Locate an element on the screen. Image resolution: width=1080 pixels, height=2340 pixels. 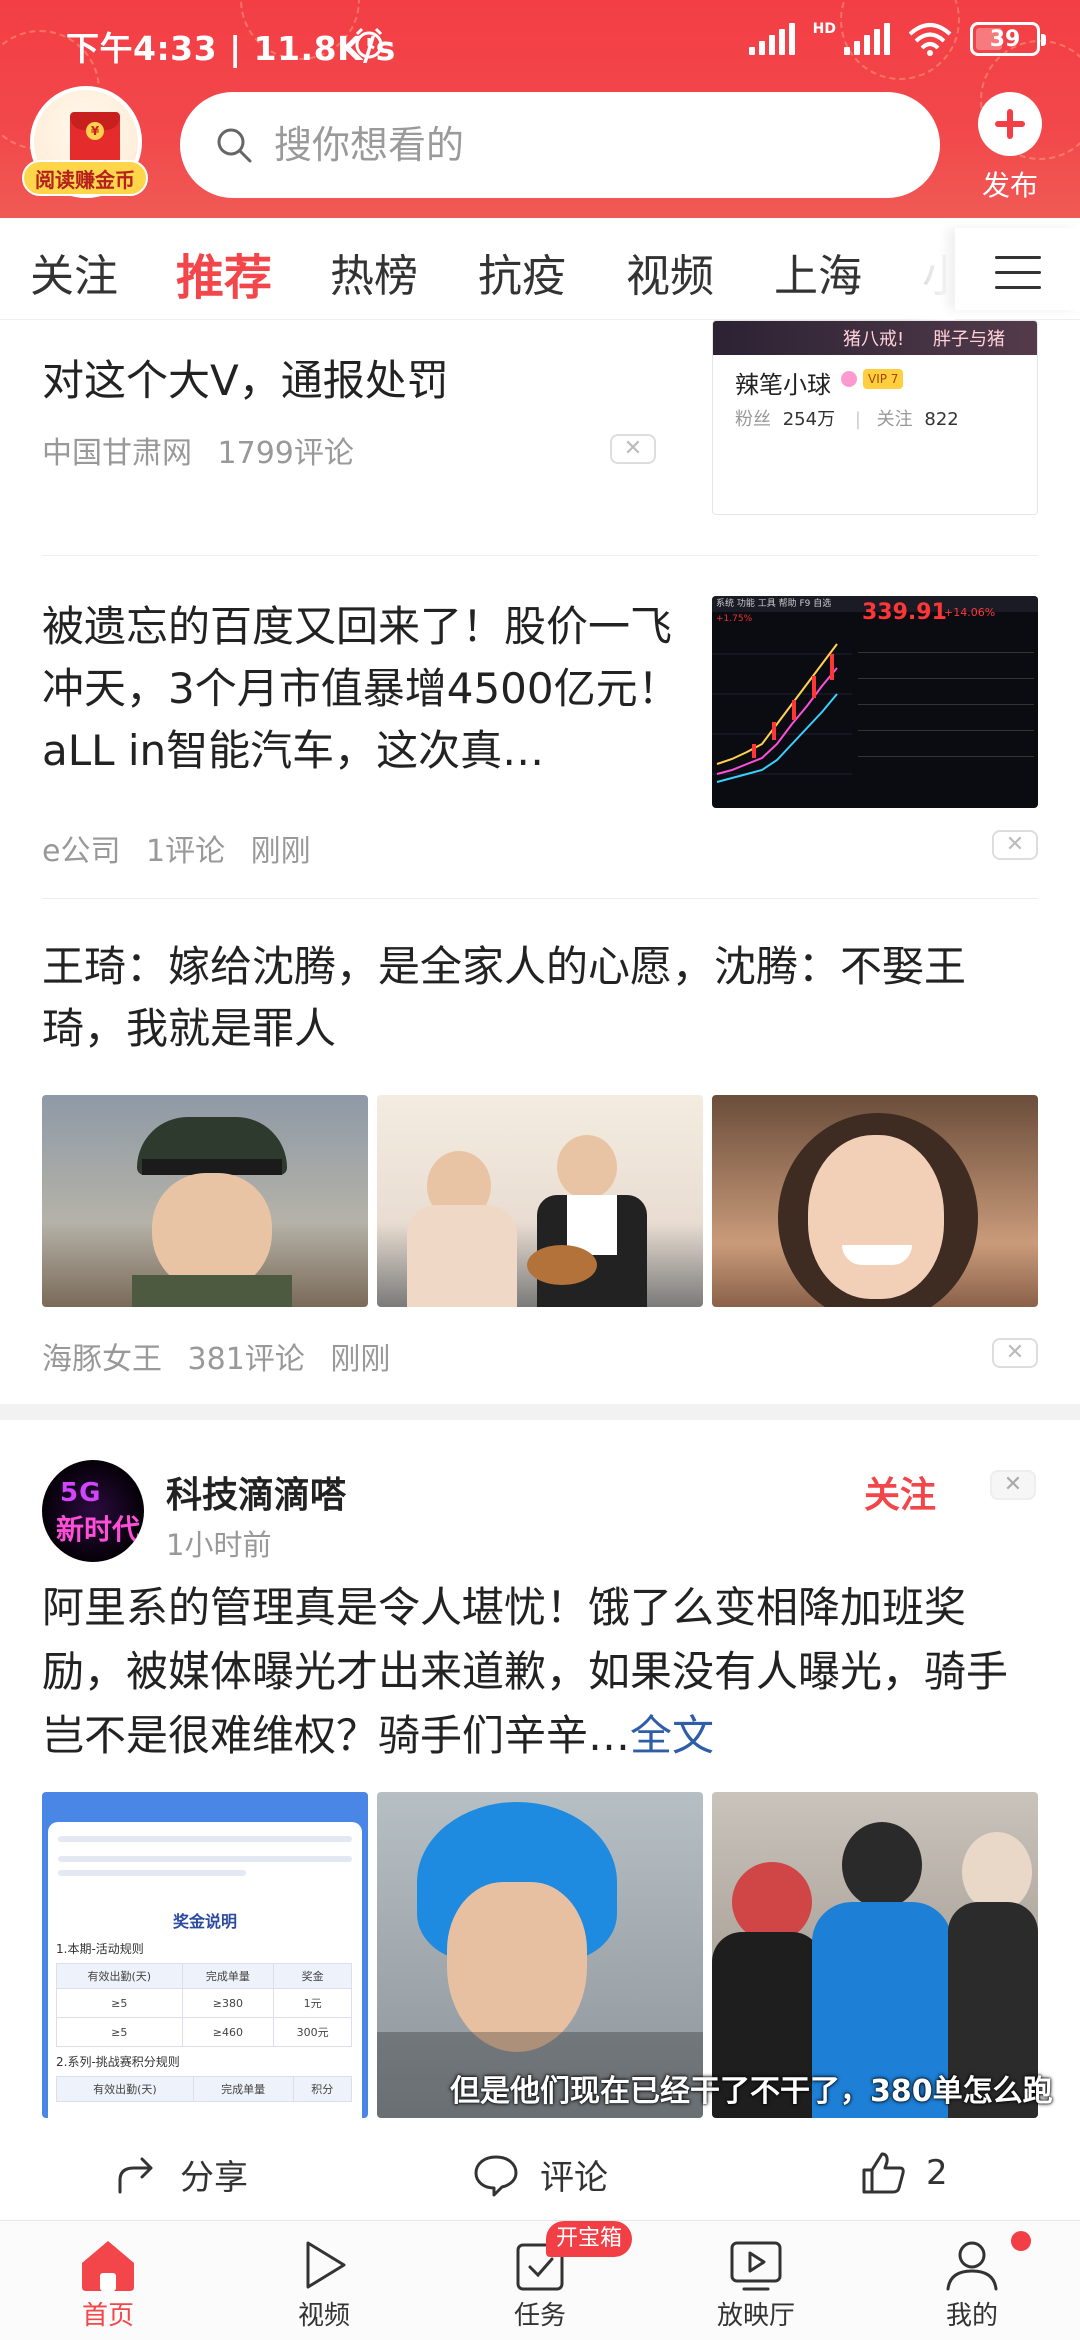
search-icon is located at coordinates (234, 145).